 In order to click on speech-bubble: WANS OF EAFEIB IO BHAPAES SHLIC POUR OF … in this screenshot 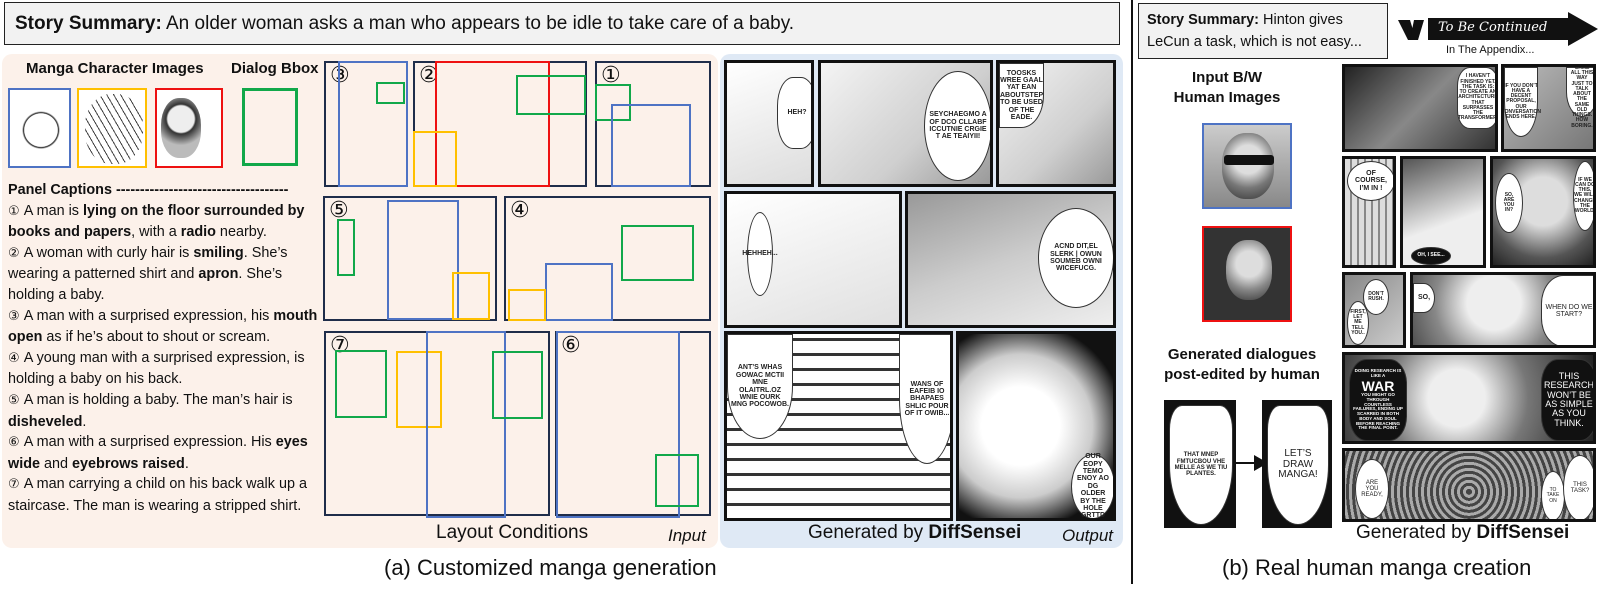, I will do `click(924, 399)`.